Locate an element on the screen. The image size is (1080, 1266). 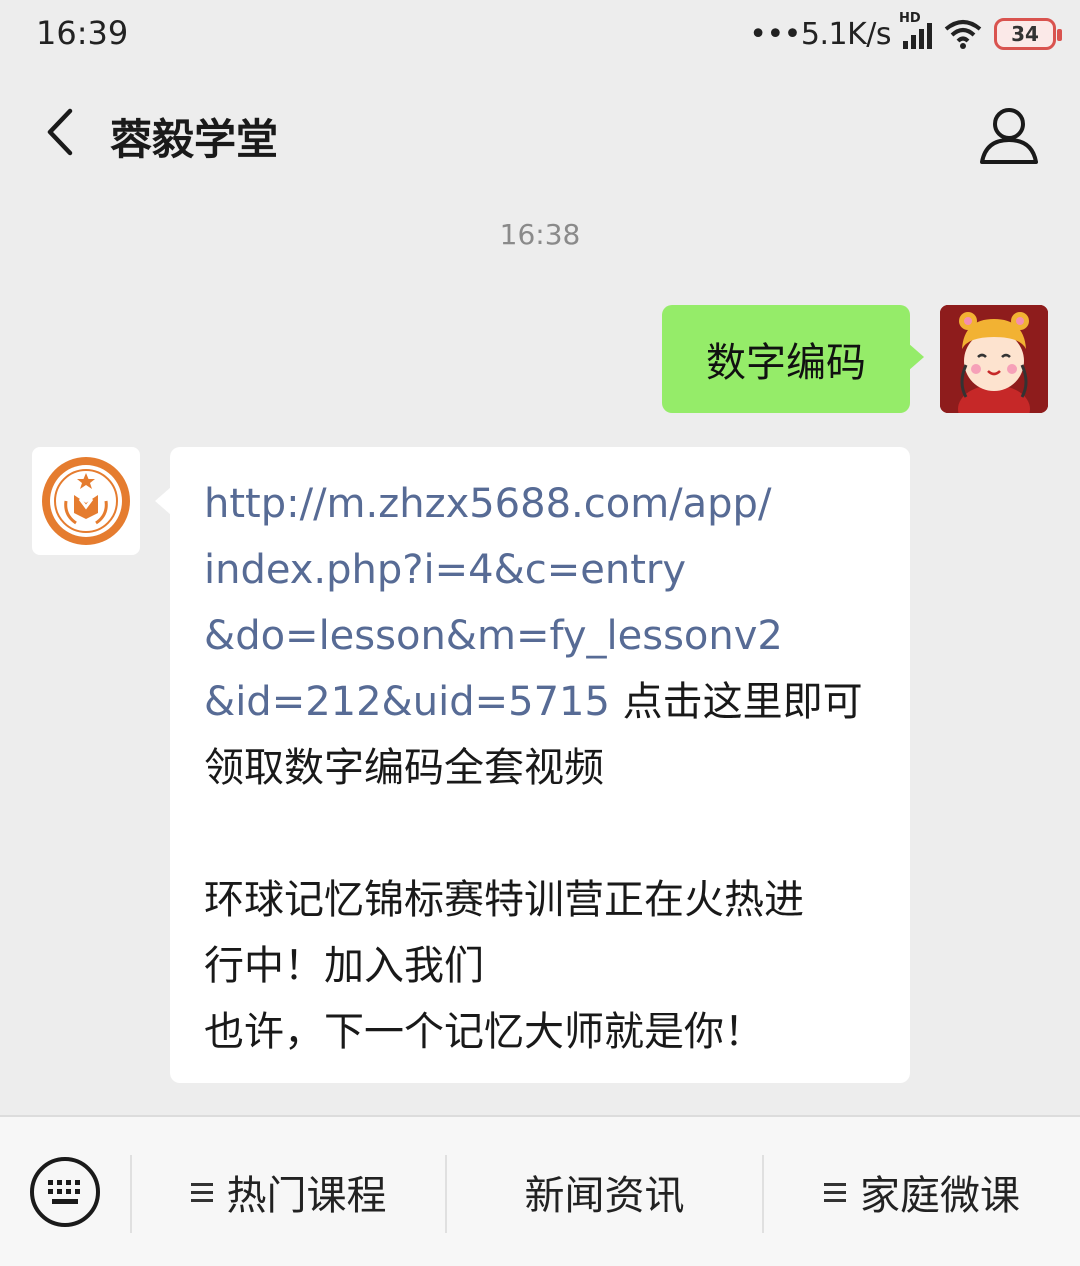
message-line-4: &id=212&uid=5715 点击这里即可 is located at coordinates (542, 702).